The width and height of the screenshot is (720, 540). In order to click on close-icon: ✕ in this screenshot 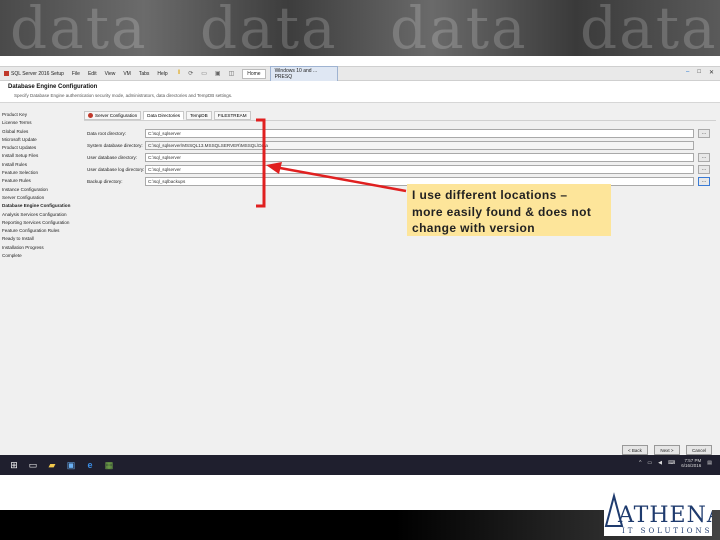, I will do `click(711, 72)`.